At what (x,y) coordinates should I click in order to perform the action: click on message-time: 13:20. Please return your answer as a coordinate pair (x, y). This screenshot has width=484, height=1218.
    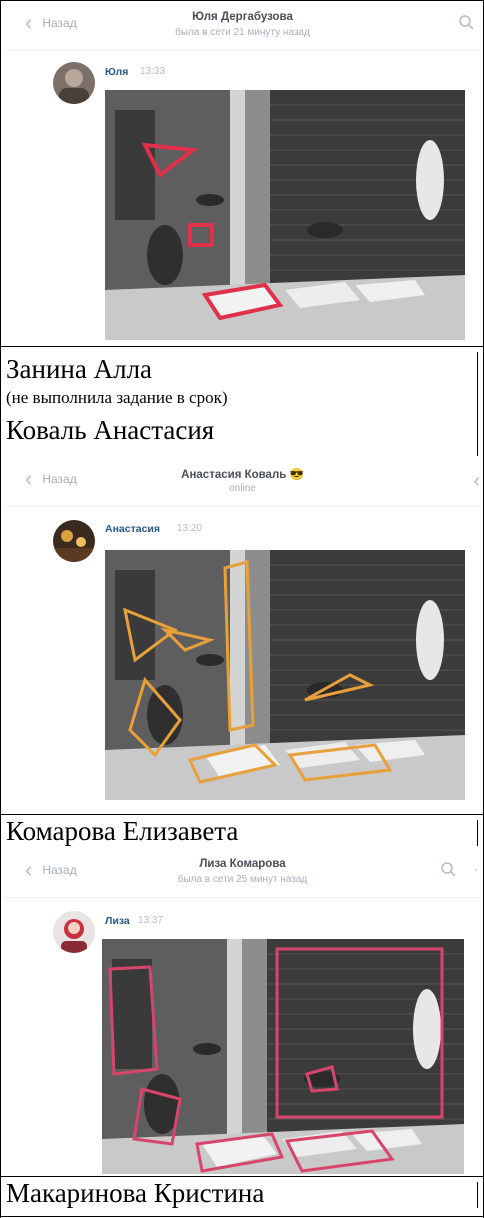
    Looking at the image, I should click on (190, 528).